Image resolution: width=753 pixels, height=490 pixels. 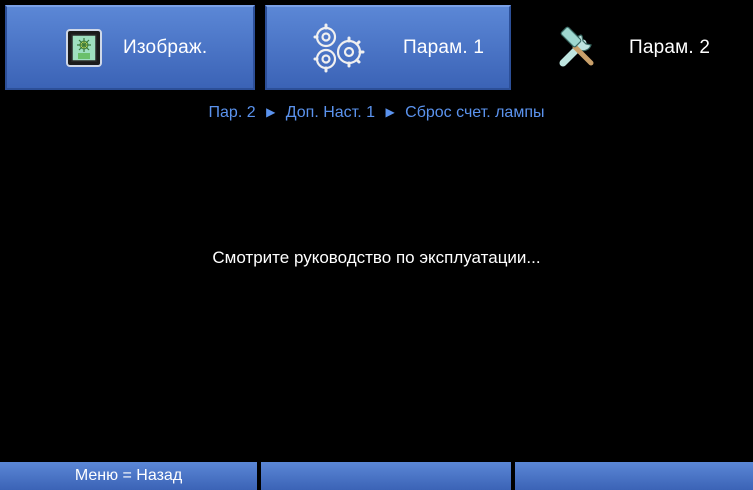 What do you see at coordinates (165, 47) in the screenshot?
I see `tab-label: Изображ.` at bounding box center [165, 47].